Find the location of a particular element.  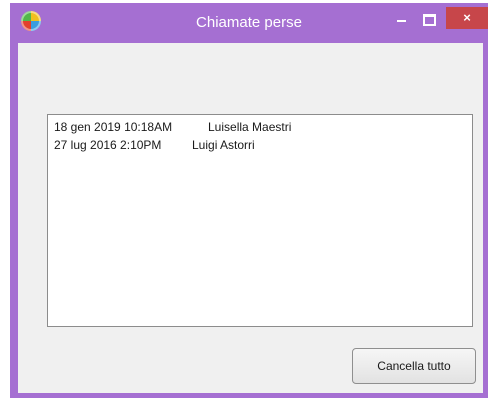

clear-all-button: Cancella tutto is located at coordinates (414, 366).